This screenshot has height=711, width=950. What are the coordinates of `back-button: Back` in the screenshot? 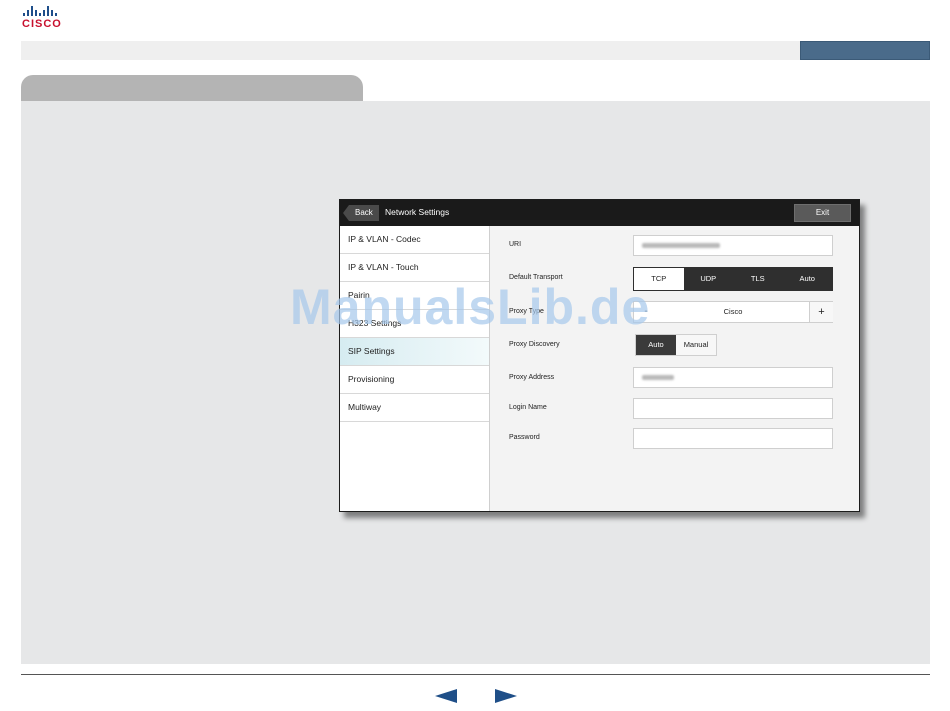 It's located at (361, 213).